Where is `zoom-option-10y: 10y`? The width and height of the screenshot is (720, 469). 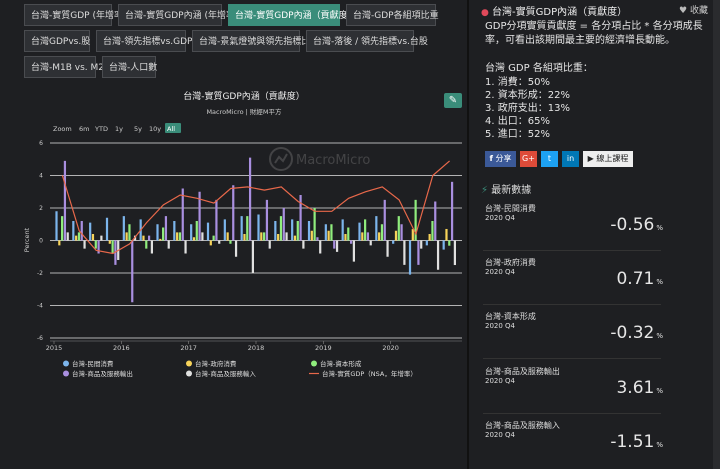
zoom-option-10y: 10y is located at coordinates (155, 129).